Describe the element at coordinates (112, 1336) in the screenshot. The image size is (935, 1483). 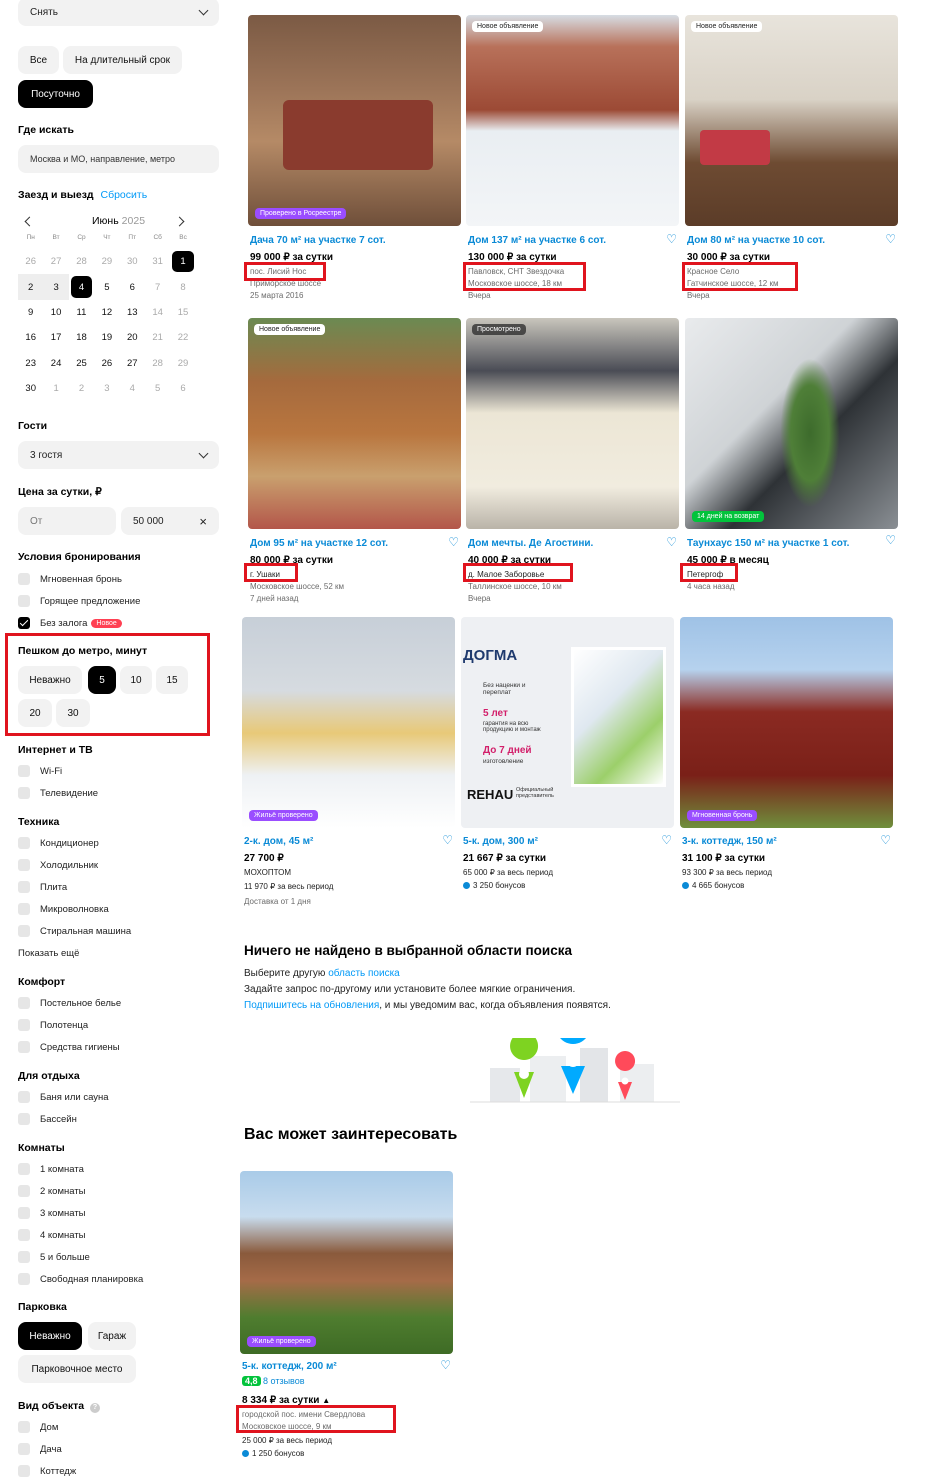
I see `parking-garage-button: Гараж` at that location.